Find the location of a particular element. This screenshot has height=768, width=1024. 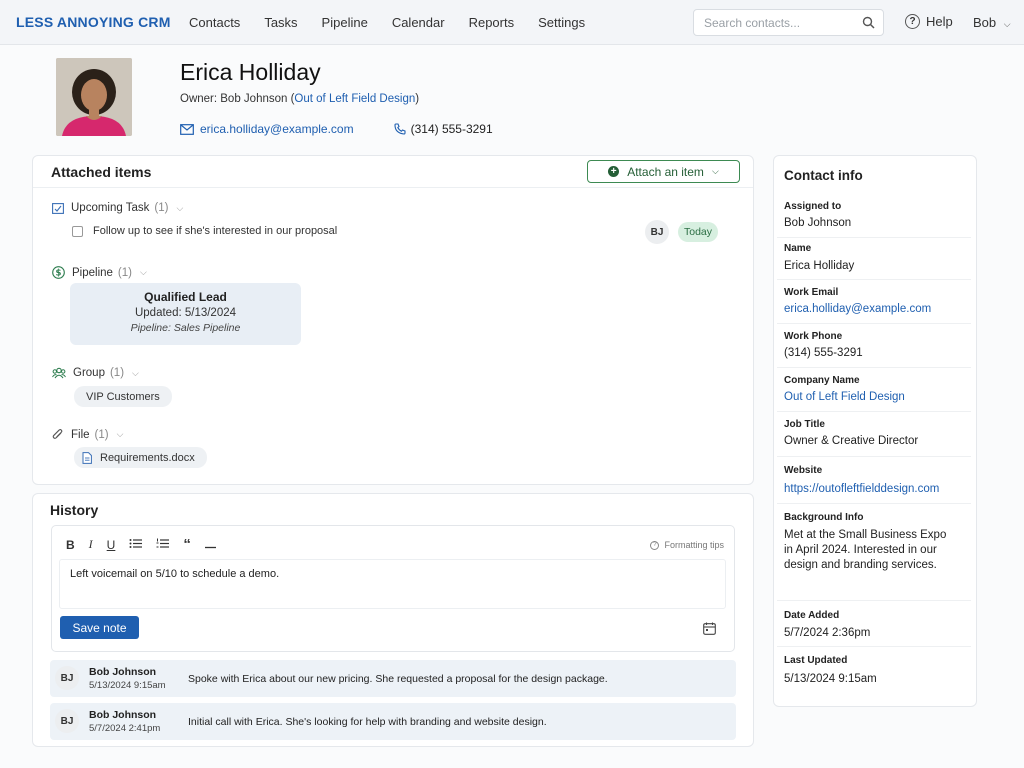

contact-phone: (314) 555-3291 is located at coordinates (443, 129).